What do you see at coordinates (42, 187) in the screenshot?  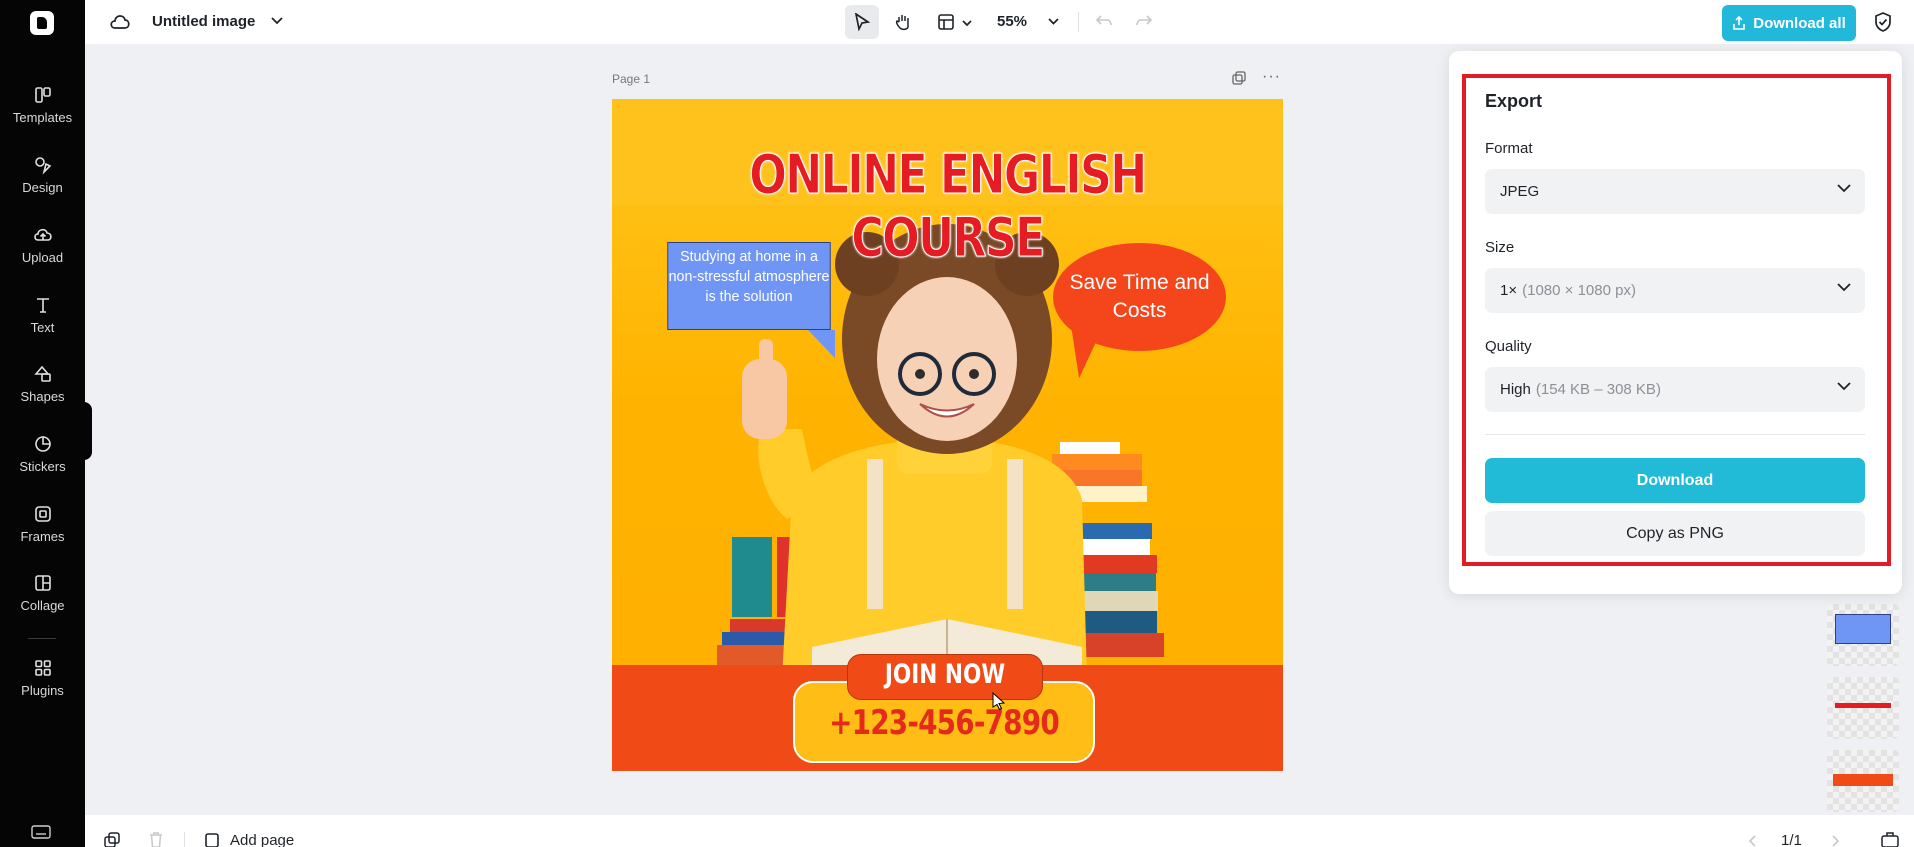 I see `sidebar-item-label: Design` at bounding box center [42, 187].